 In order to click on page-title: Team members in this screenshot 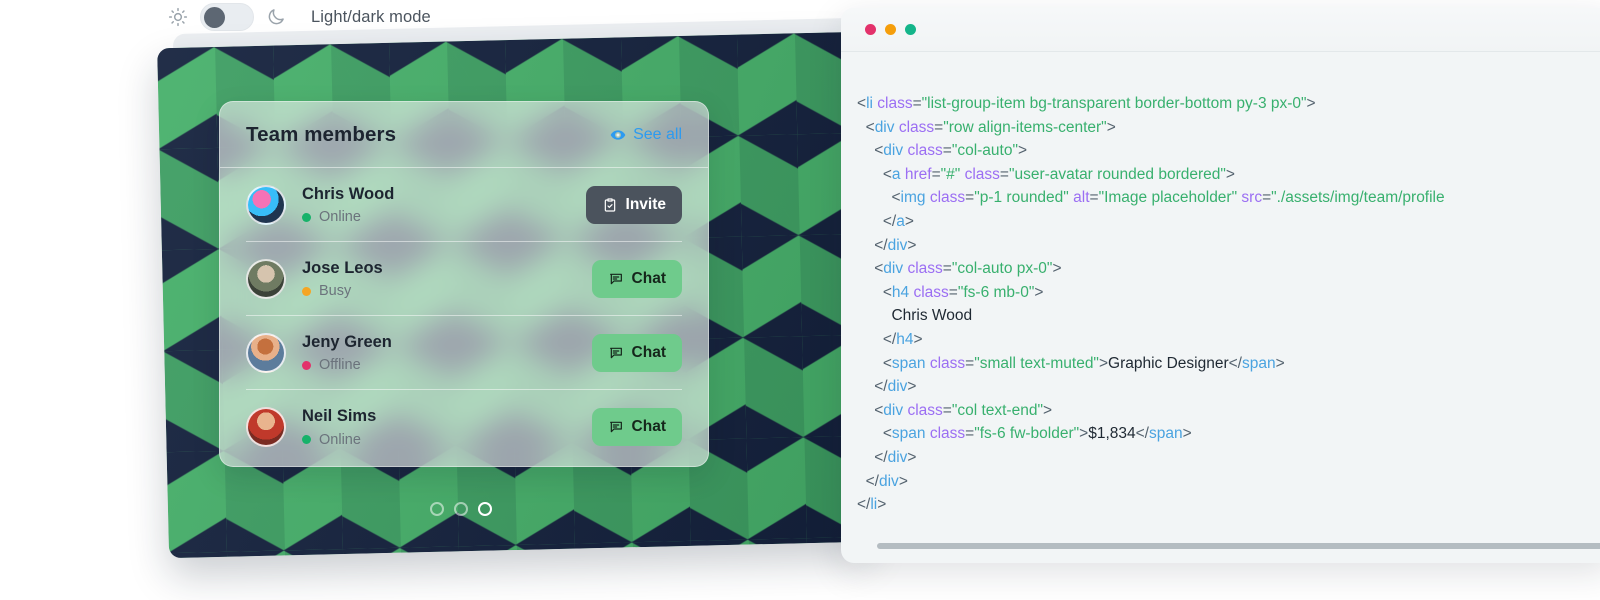, I will do `click(321, 134)`.